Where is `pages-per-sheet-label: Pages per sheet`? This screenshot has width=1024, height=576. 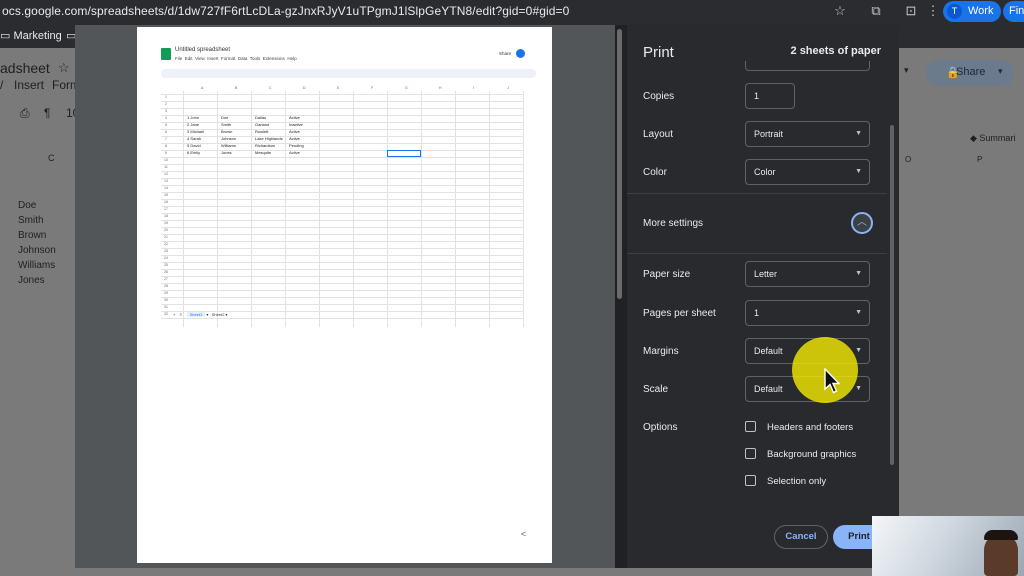 pages-per-sheet-label: Pages per sheet is located at coordinates (679, 313).